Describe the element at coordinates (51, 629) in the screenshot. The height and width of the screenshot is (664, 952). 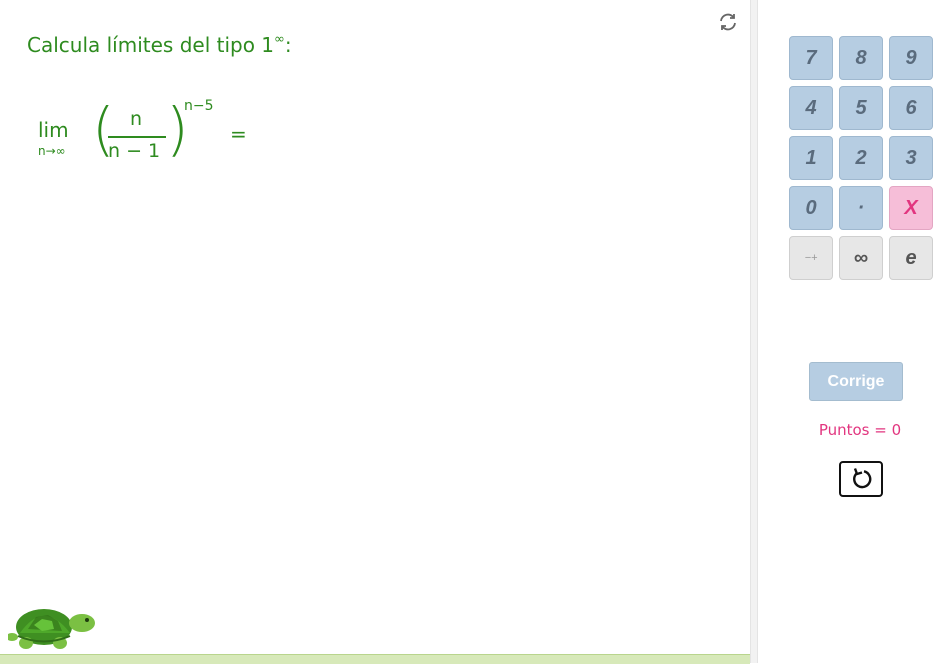
I see `turtle-logo` at that location.